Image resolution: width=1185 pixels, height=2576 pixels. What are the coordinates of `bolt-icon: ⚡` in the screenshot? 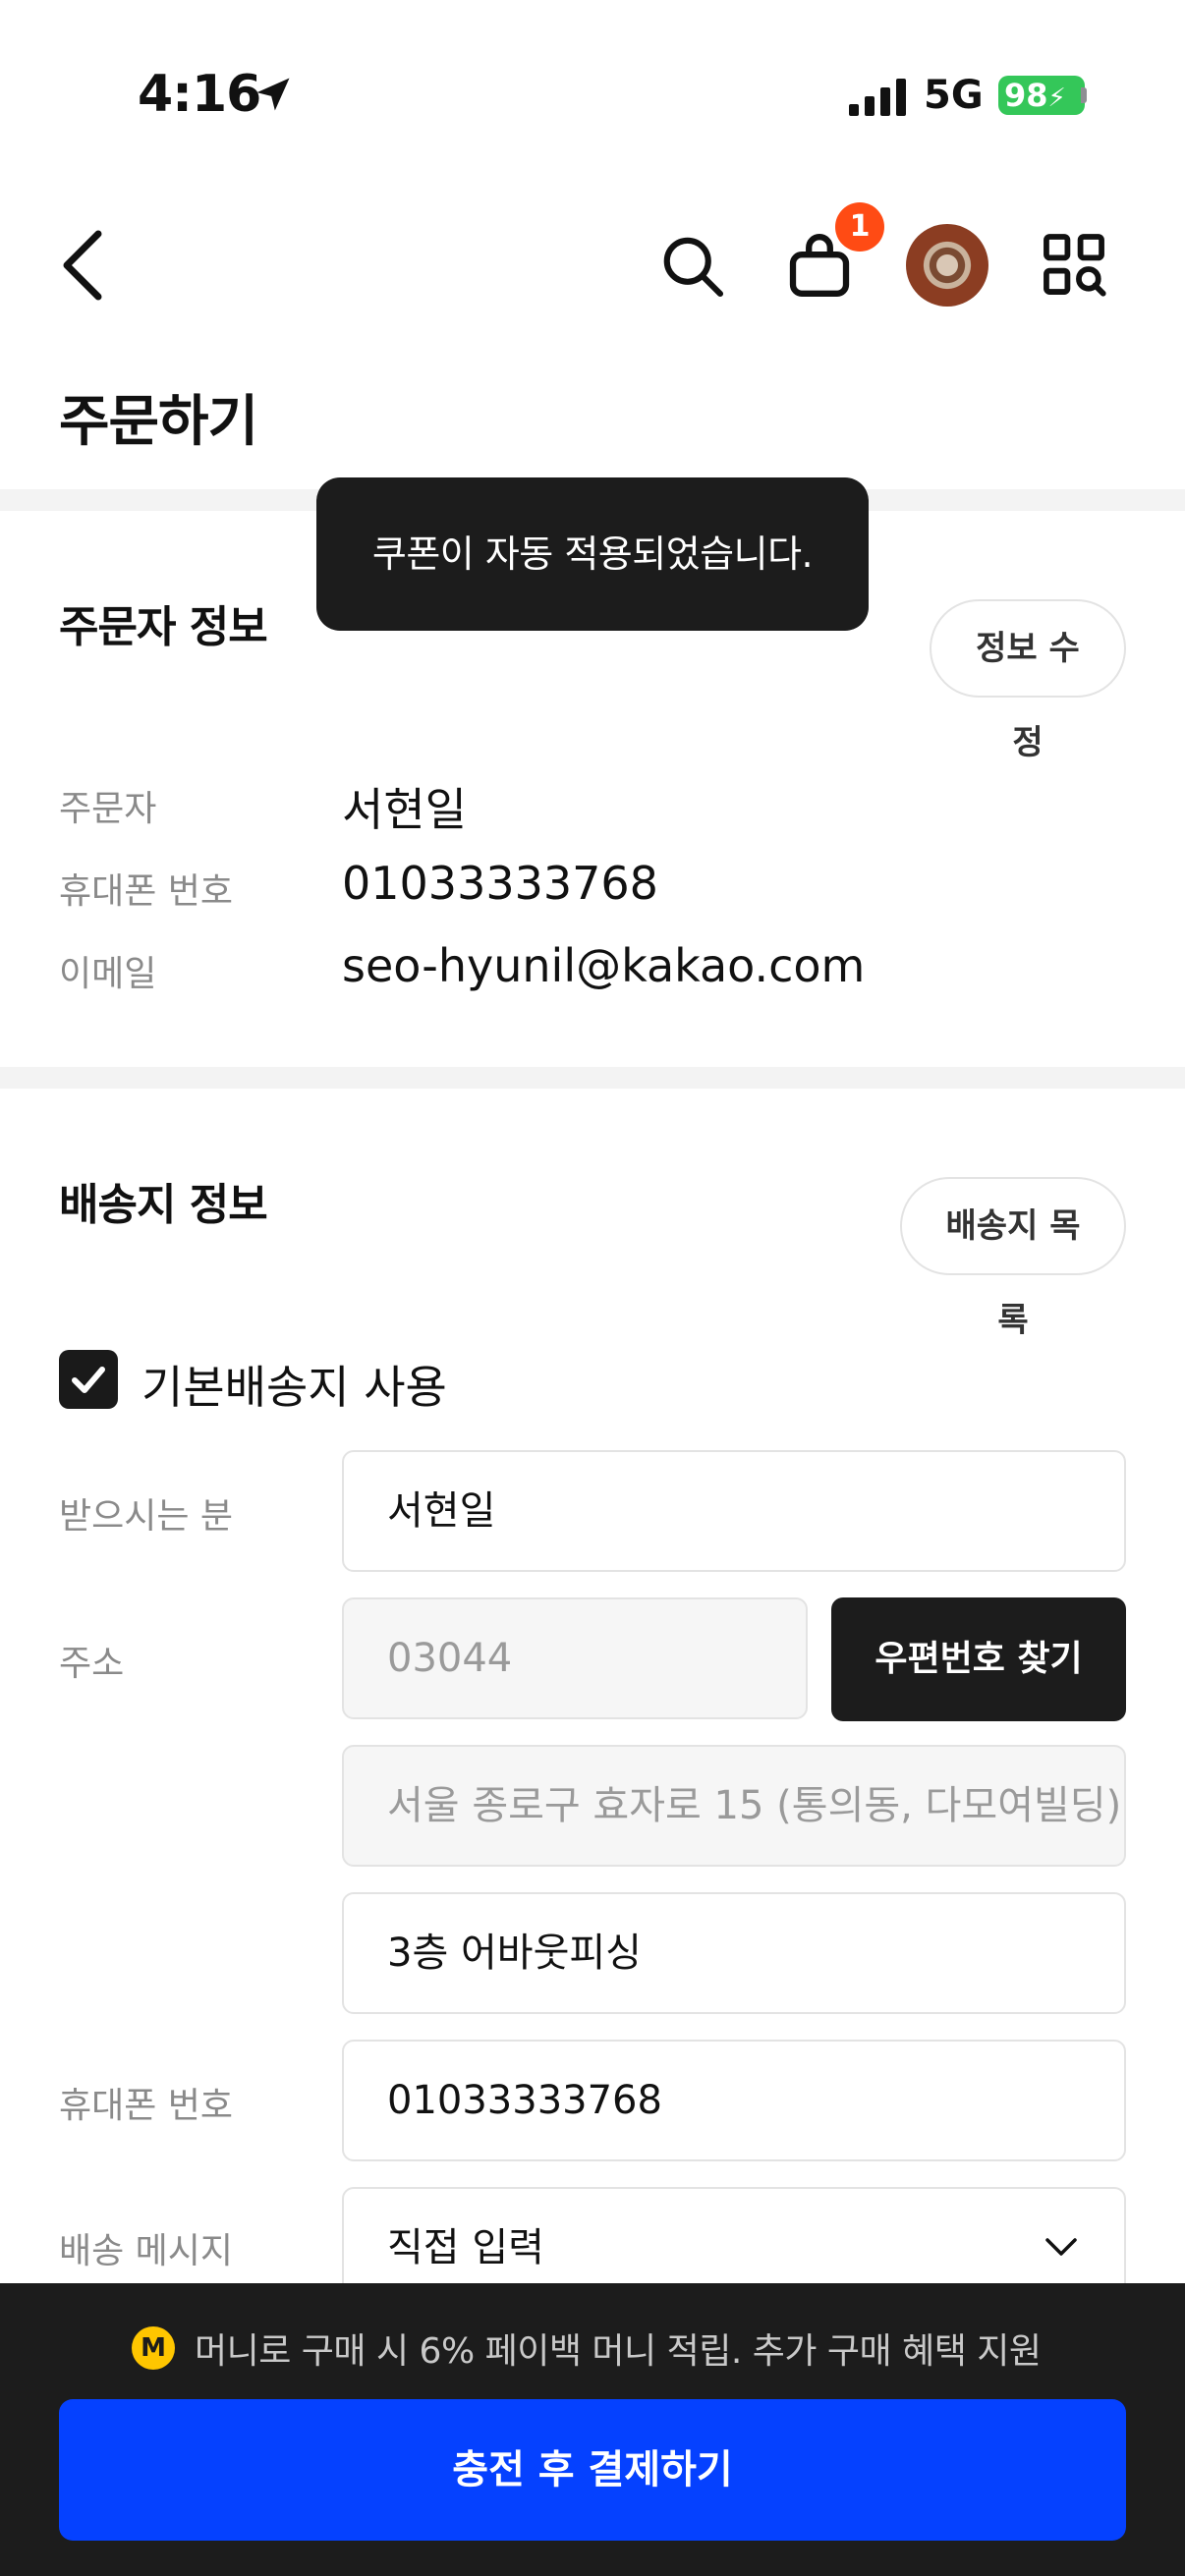 It's located at (1057, 98).